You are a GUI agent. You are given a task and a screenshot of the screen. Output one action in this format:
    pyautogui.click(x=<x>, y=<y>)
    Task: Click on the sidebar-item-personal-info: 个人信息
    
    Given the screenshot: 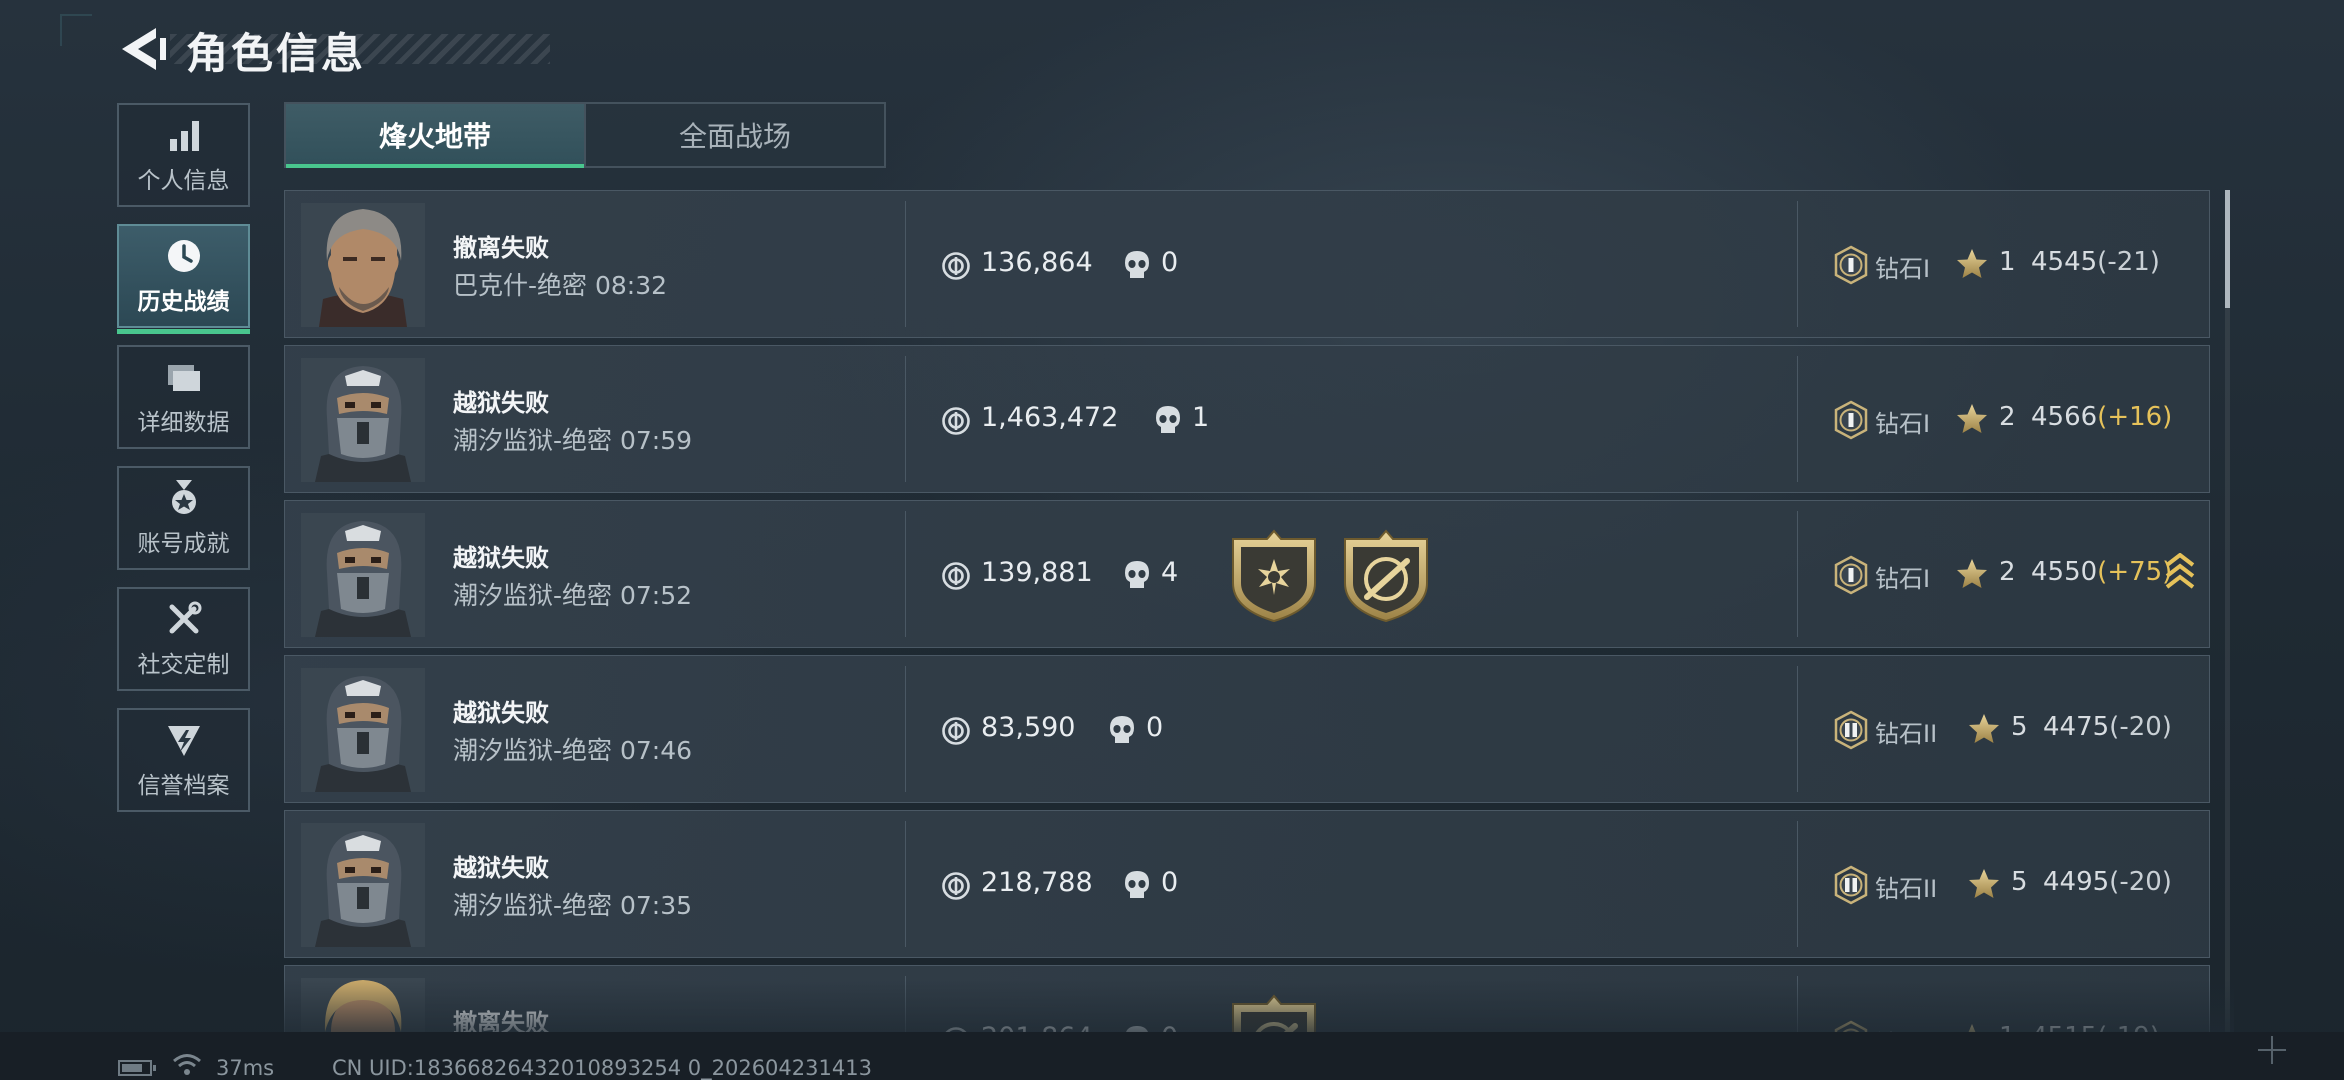 What is the action you would take?
    pyautogui.click(x=183, y=155)
    